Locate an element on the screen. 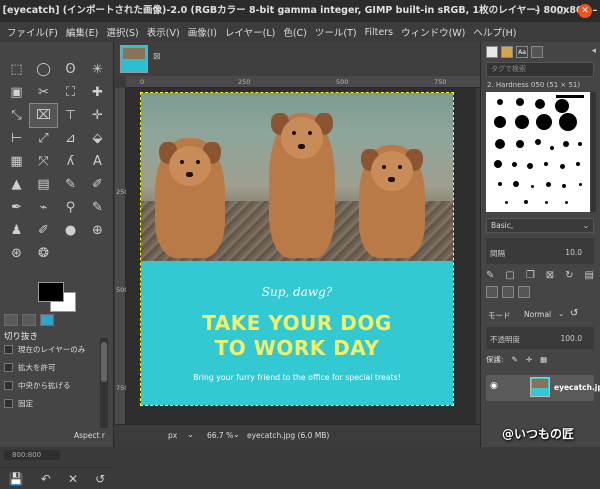  aspect-ratio-dropdown: Aspect r is located at coordinates (89, 435).